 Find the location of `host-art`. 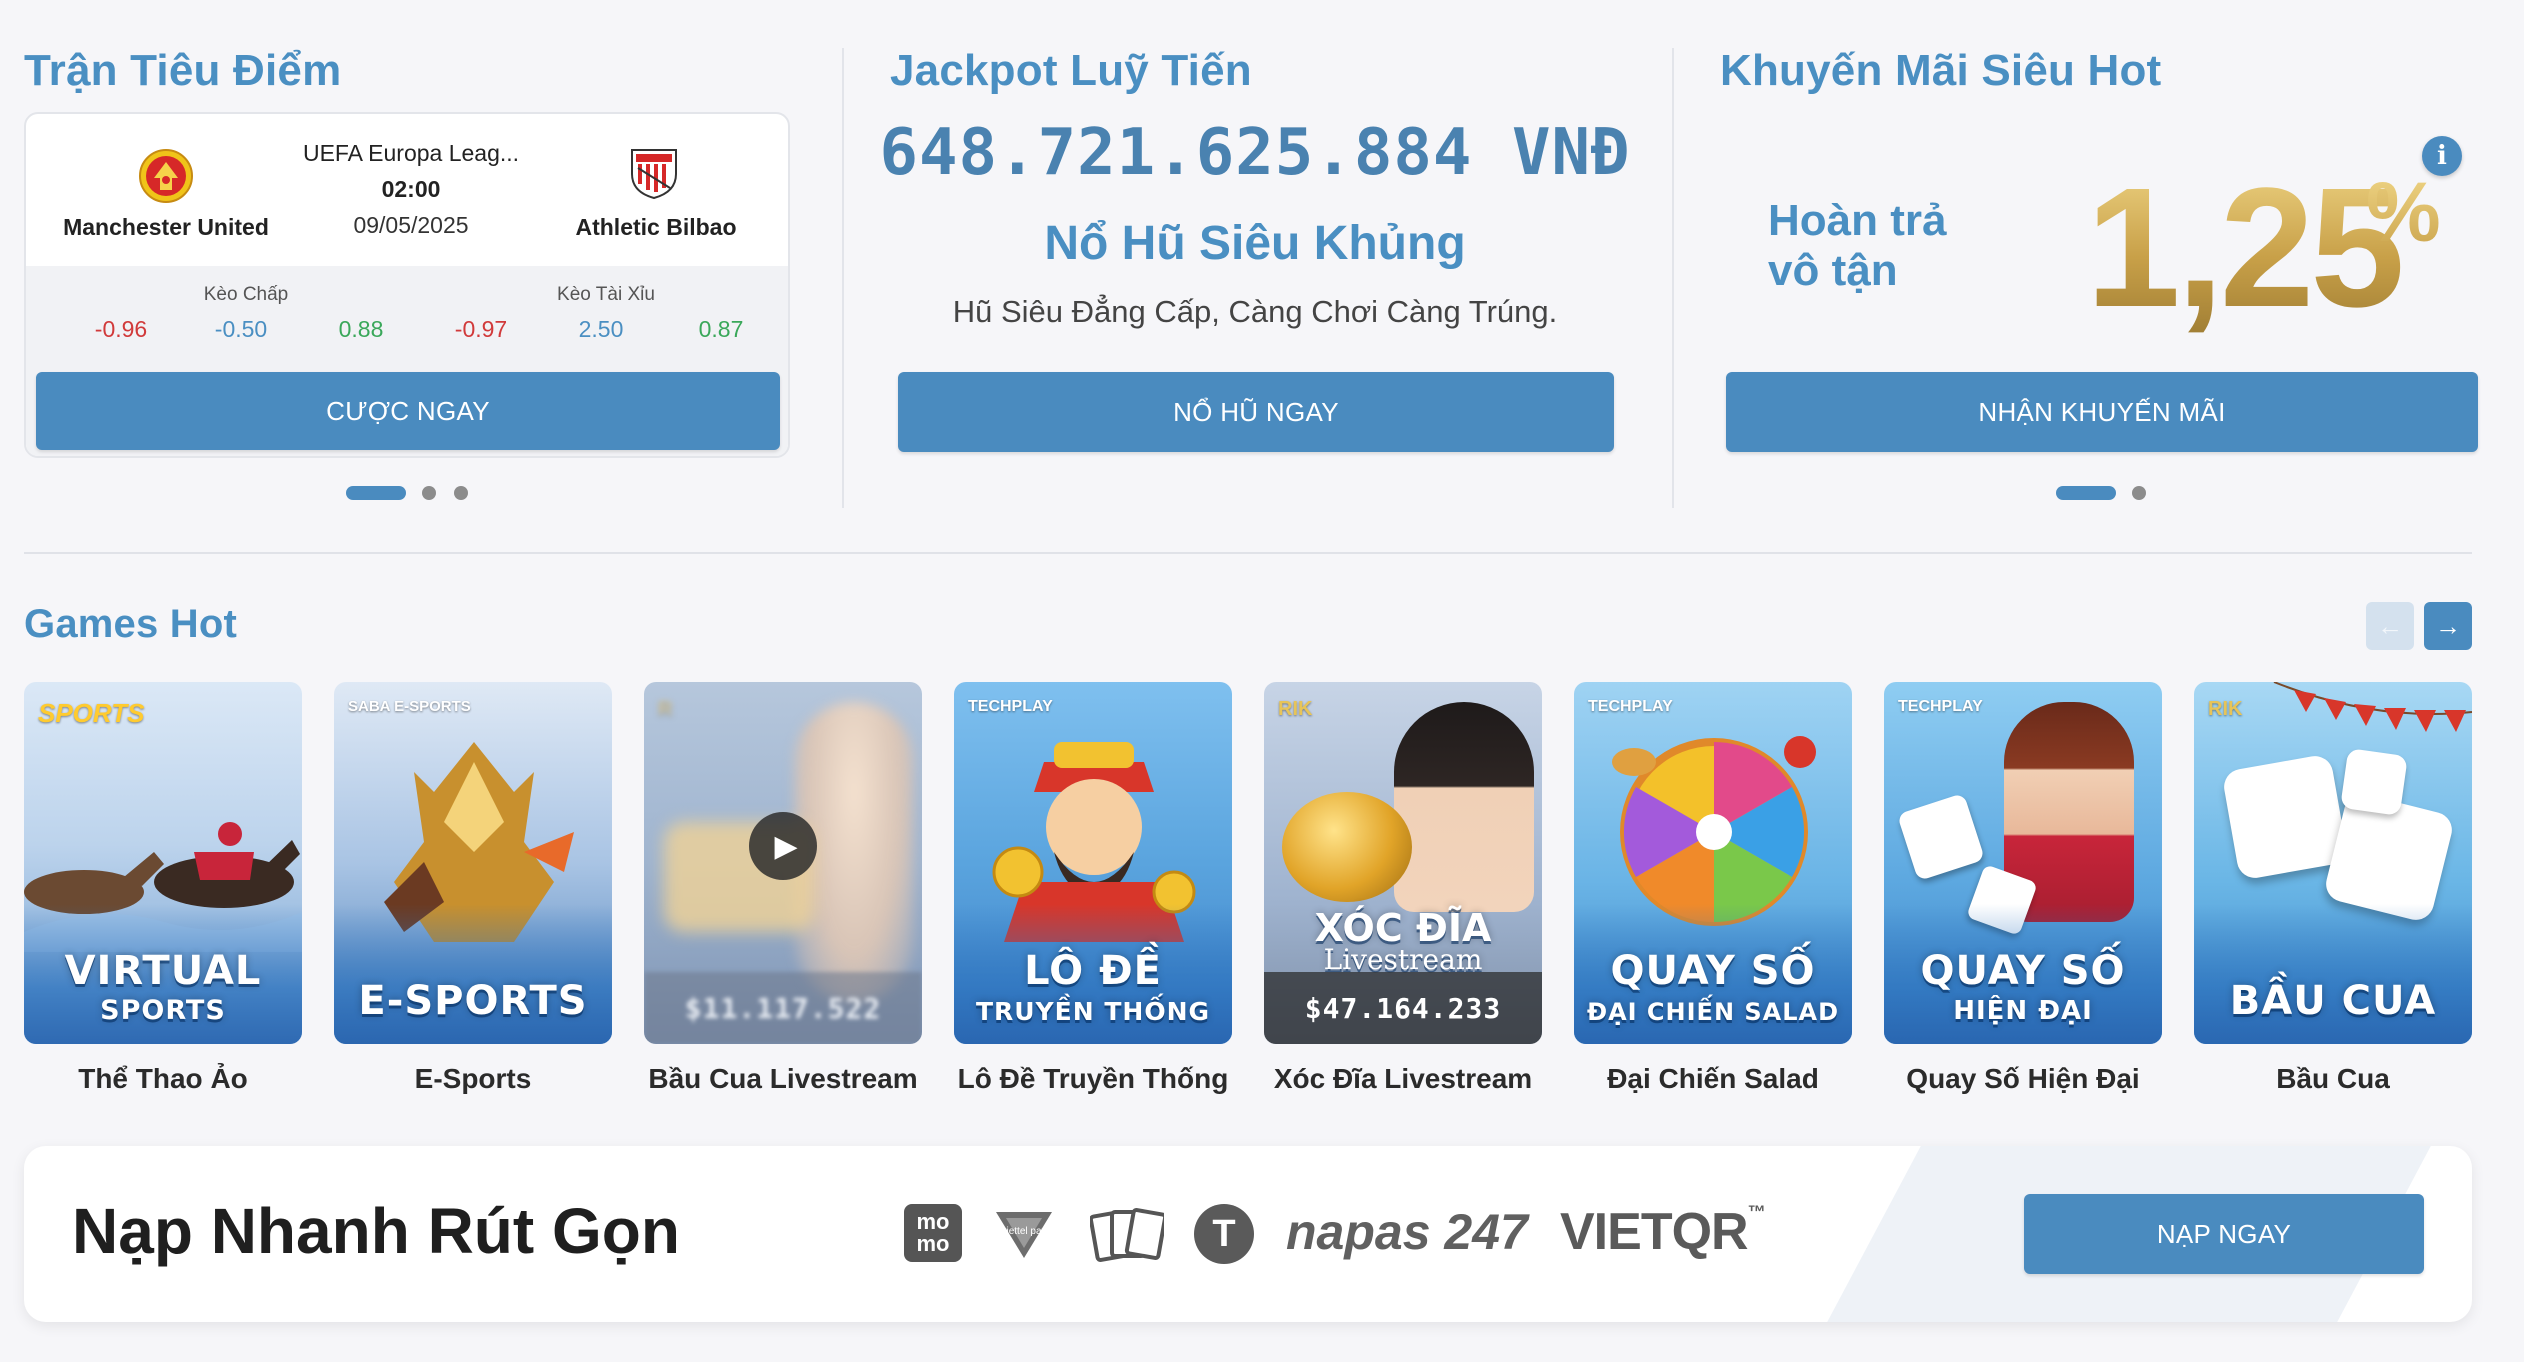

host-art is located at coordinates (1464, 807).